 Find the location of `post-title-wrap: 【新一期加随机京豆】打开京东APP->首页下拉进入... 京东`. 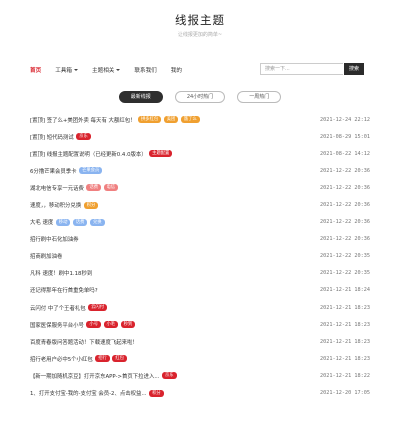

post-title-wrap: 【新一期加随机京豆】打开京东APP->首页下拉进入... 京东 is located at coordinates (103, 376).